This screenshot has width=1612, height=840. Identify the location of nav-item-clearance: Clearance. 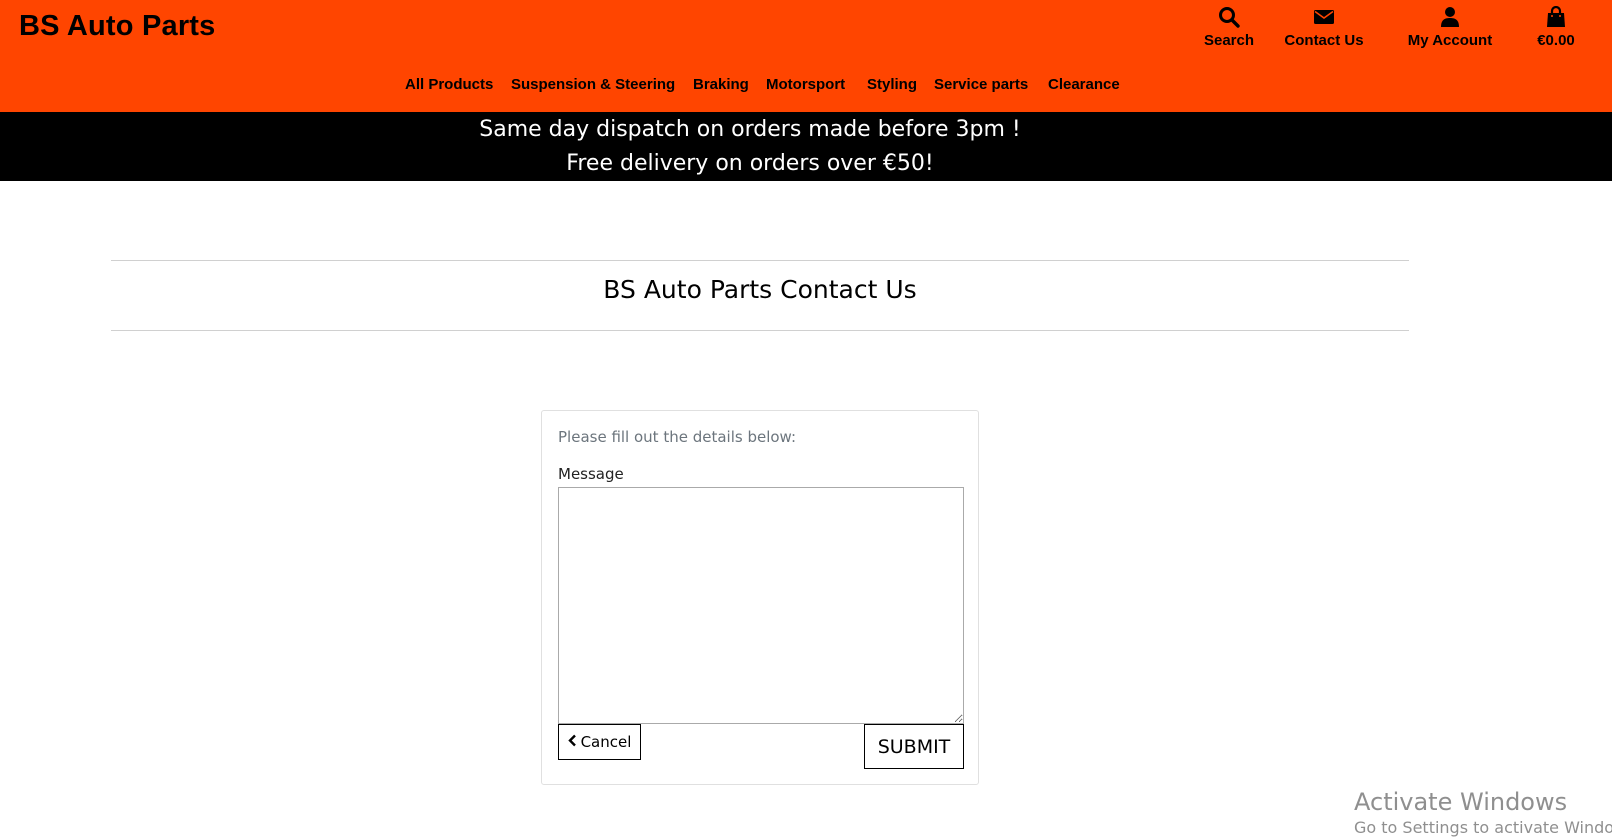
(1084, 84).